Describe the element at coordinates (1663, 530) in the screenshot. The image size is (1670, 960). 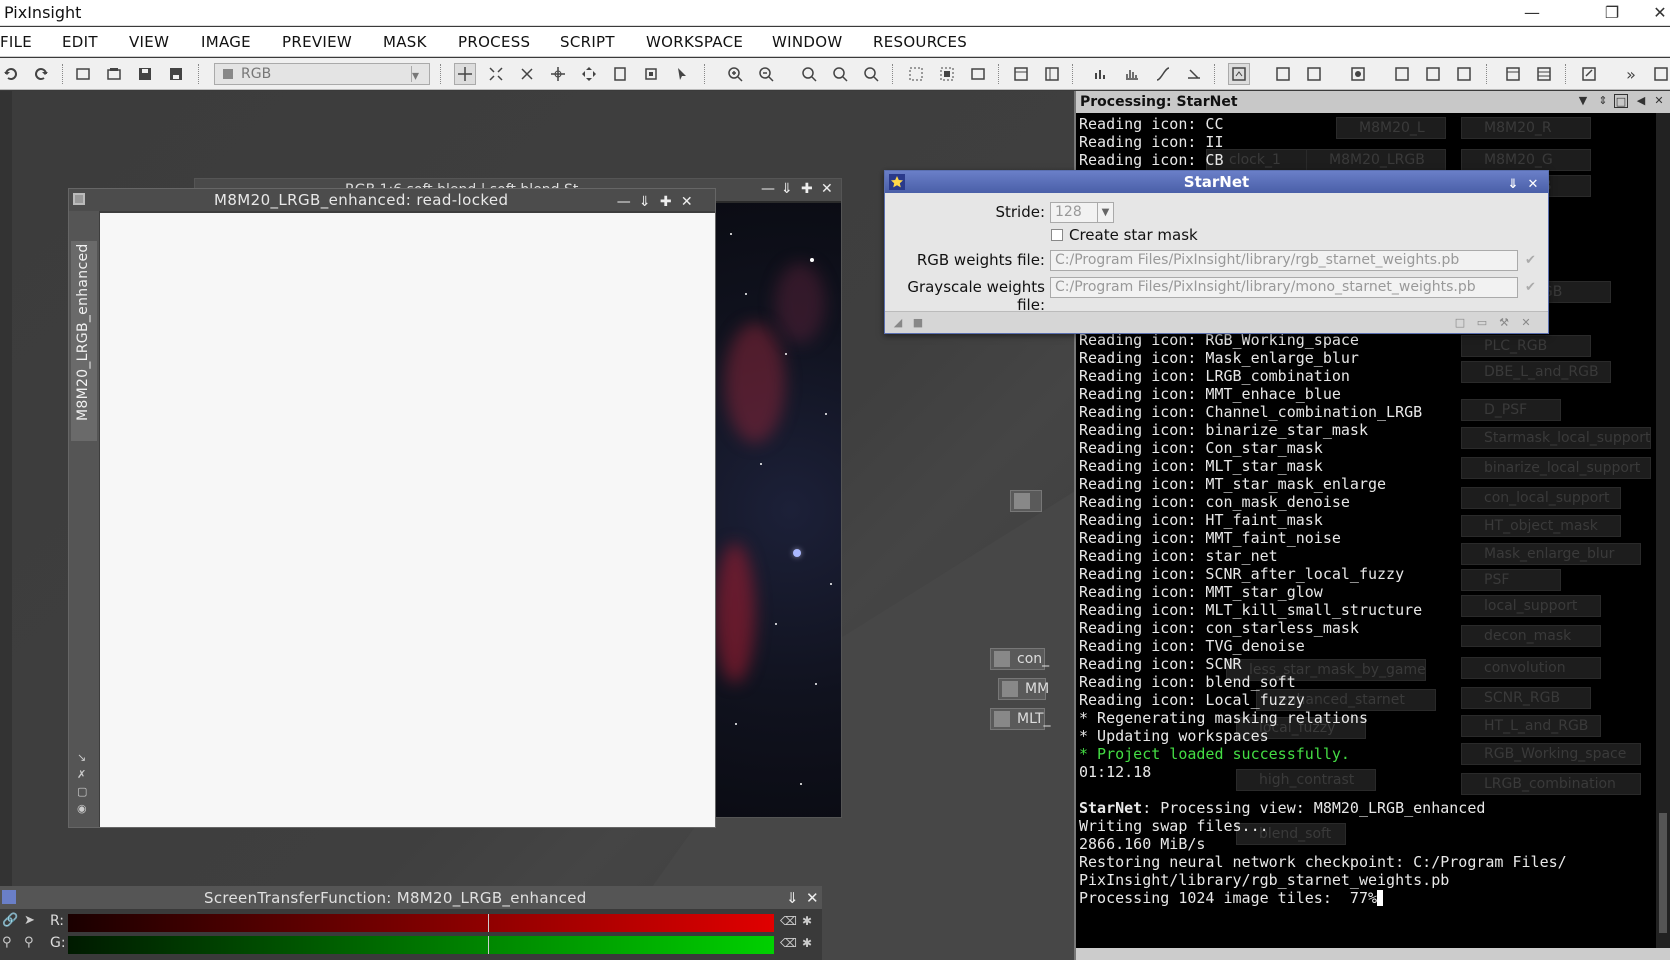
I see `console-vertical-scrollbar` at that location.